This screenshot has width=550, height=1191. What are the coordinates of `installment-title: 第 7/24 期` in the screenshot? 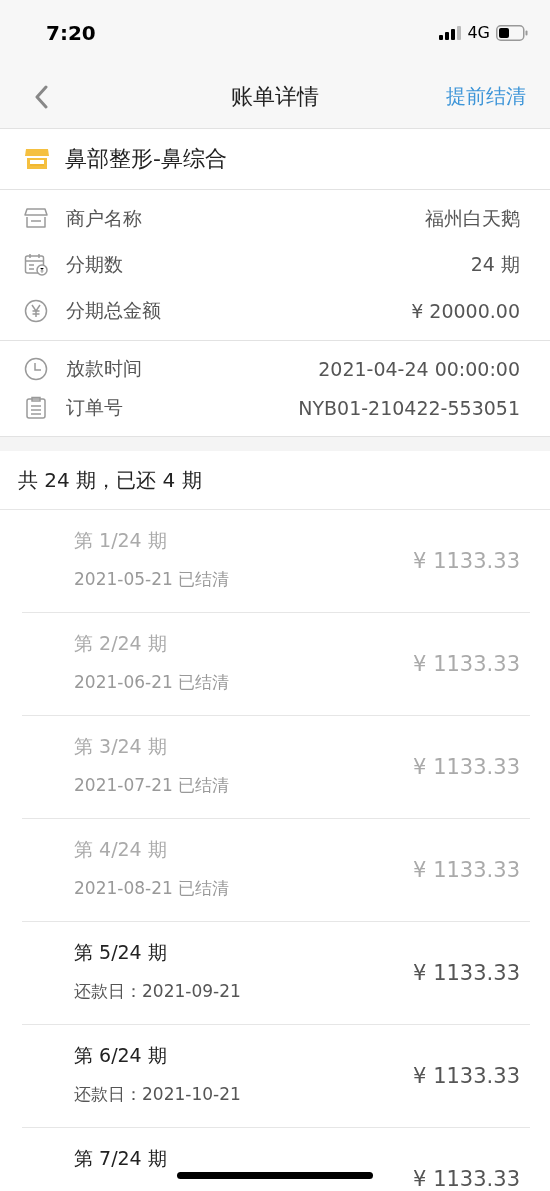 It's located at (120, 1158).